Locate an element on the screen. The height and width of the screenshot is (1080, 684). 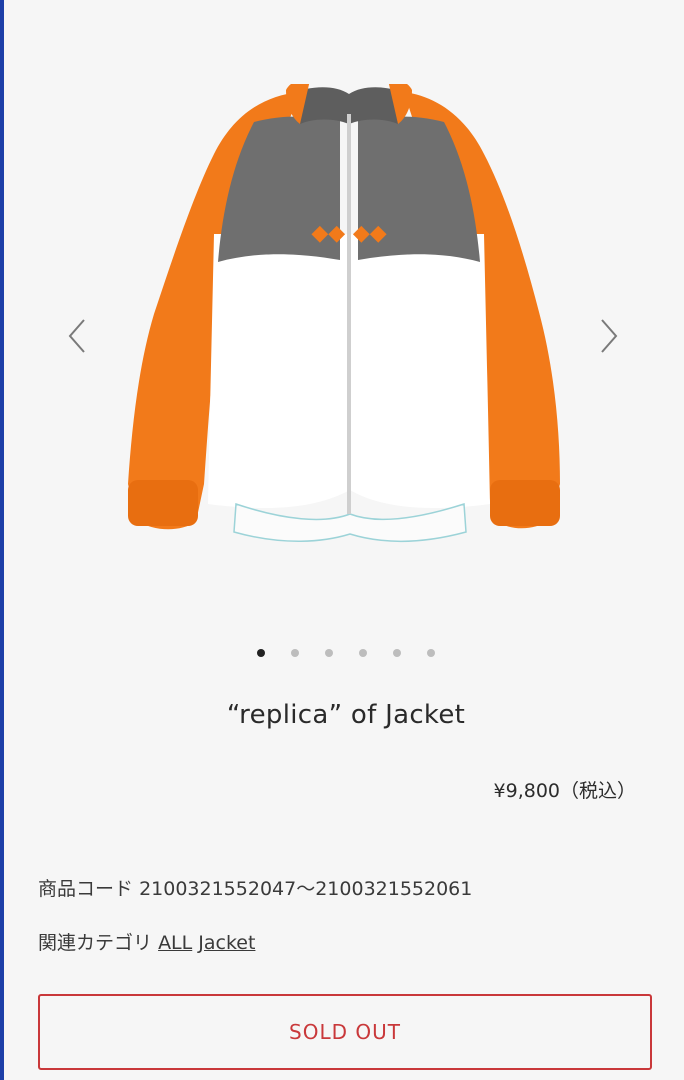
product-code: 商品コード 2100321552047〜2100321552061 is located at coordinates (255, 887).